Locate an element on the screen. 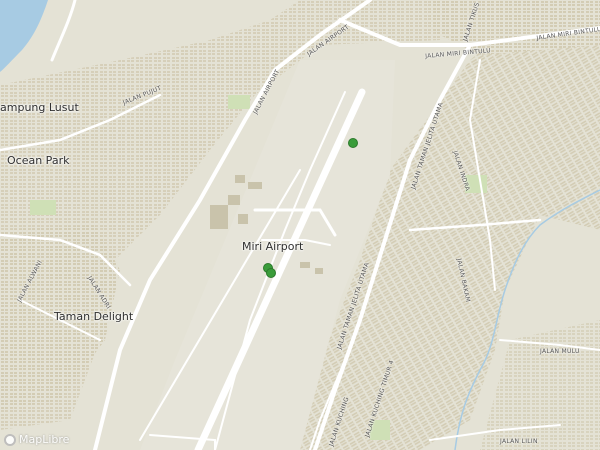  place-label-miri-airport: Miri Airport is located at coordinates (273, 246).